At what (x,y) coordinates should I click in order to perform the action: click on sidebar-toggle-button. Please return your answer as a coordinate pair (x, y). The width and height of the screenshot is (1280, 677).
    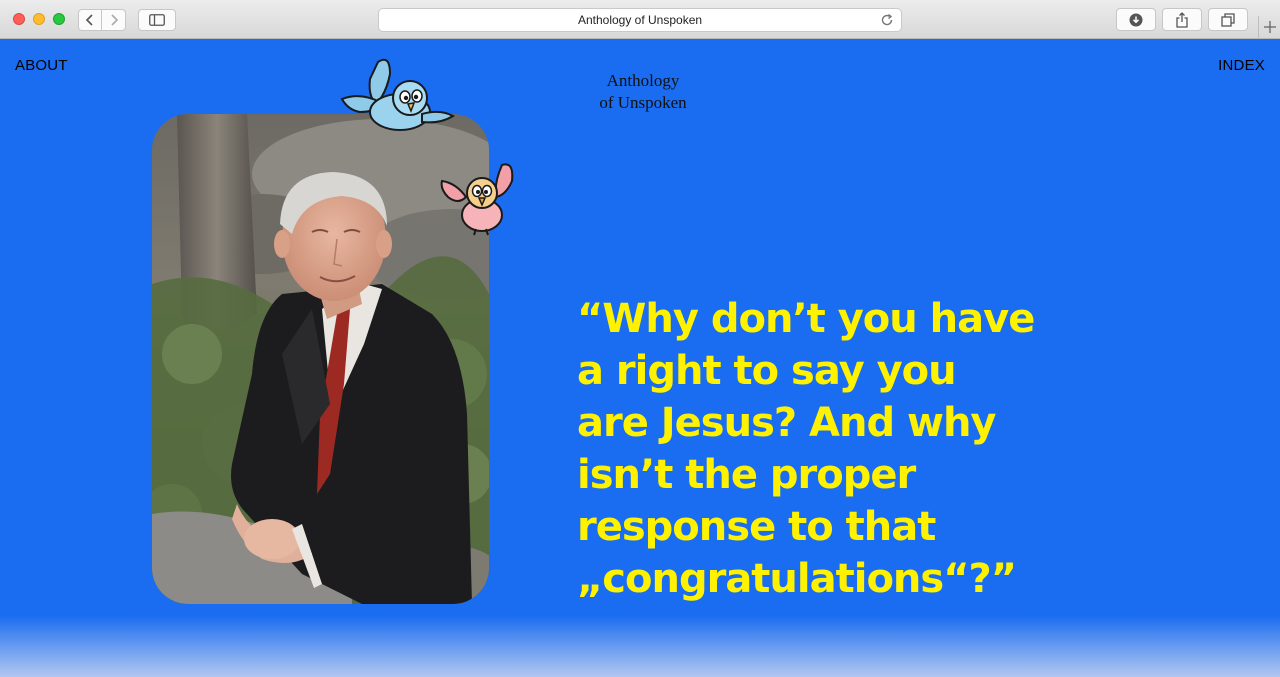
    Looking at the image, I should click on (157, 20).